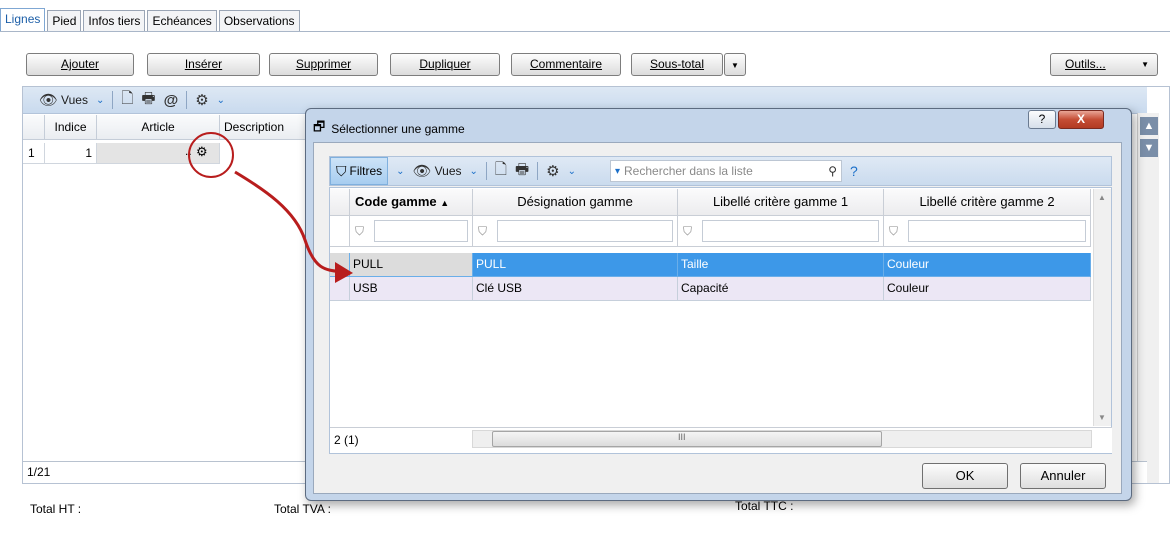  Describe the element at coordinates (781, 289) in the screenshot. I see `cell-critere-1: Capacité` at that location.